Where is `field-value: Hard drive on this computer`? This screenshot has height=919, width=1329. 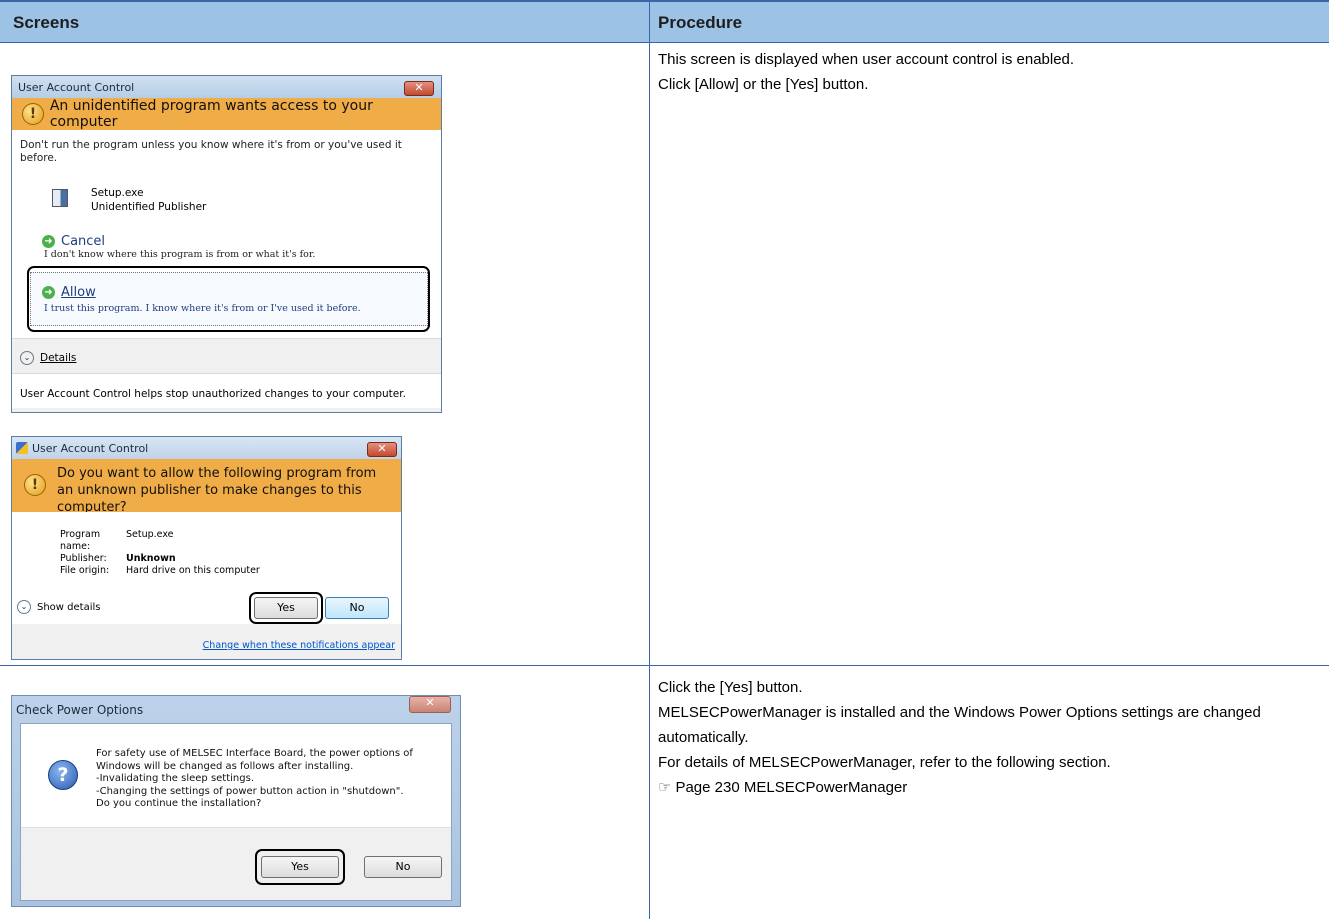 field-value: Hard drive on this computer is located at coordinates (193, 570).